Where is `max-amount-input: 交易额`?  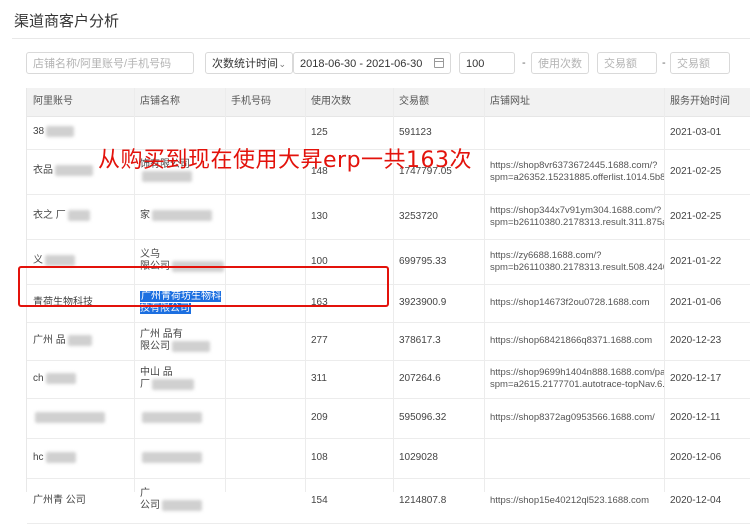 max-amount-input: 交易额 is located at coordinates (700, 63).